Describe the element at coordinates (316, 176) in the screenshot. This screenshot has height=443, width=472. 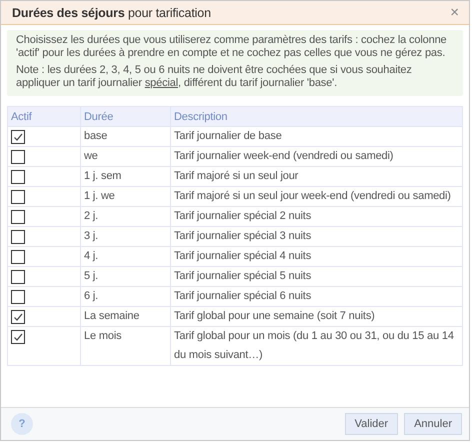
I see `table-cell: Tarif majoré si un seul jour` at that location.